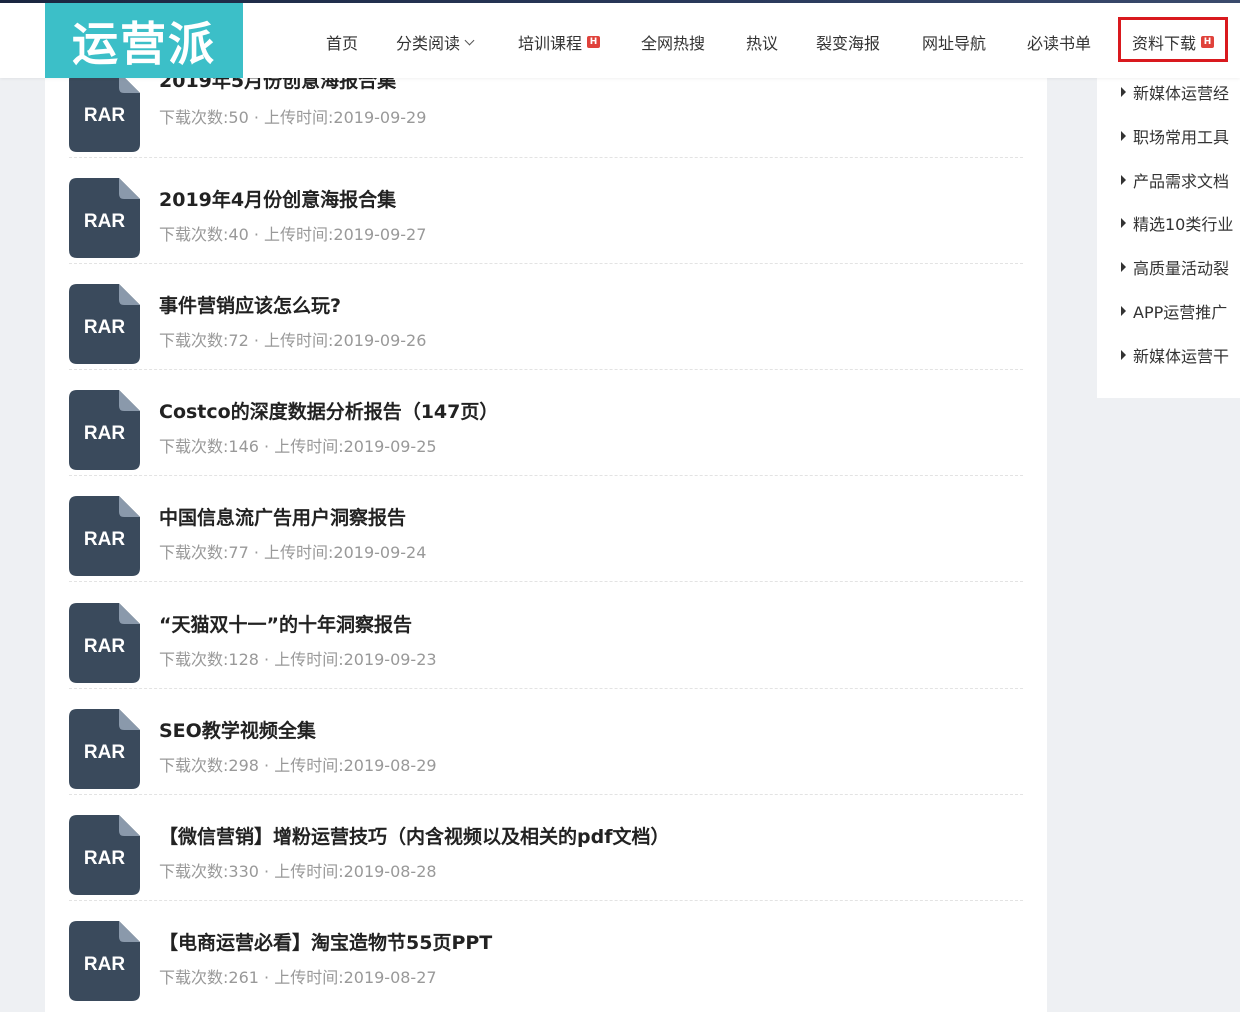 This screenshot has height=1012, width=1240. I want to click on active-nav-highlight, so click(1173, 39).